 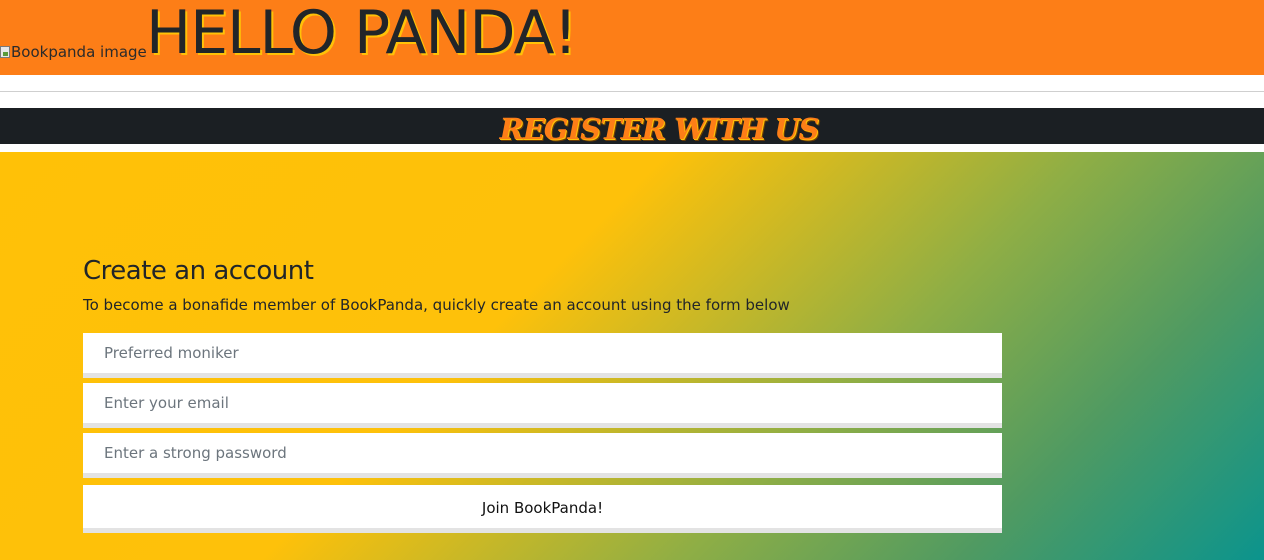 I want to click on form-heading: Create an account, so click(x=198, y=271).